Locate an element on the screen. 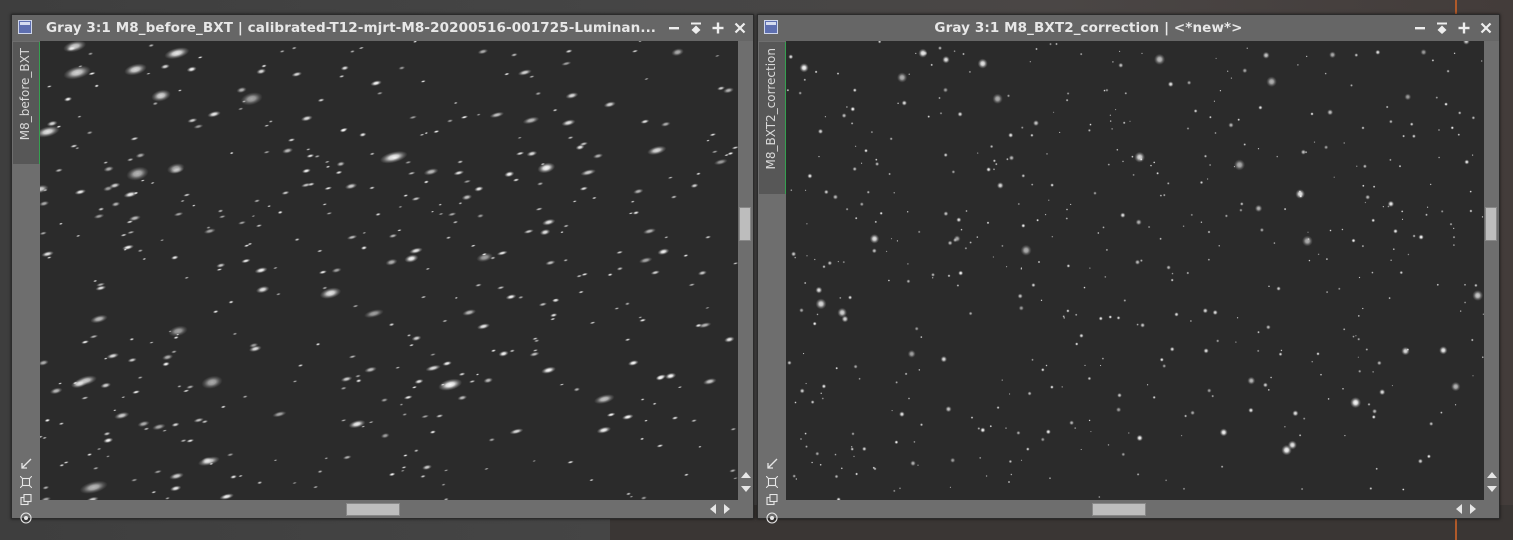  view-id-label: M8_before_BXT is located at coordinates (25, 94).